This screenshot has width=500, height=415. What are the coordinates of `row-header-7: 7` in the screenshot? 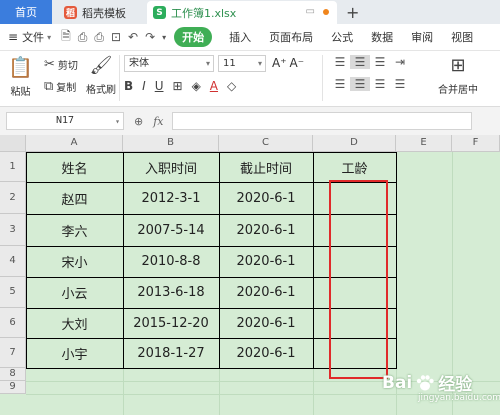 It's located at (13, 353).